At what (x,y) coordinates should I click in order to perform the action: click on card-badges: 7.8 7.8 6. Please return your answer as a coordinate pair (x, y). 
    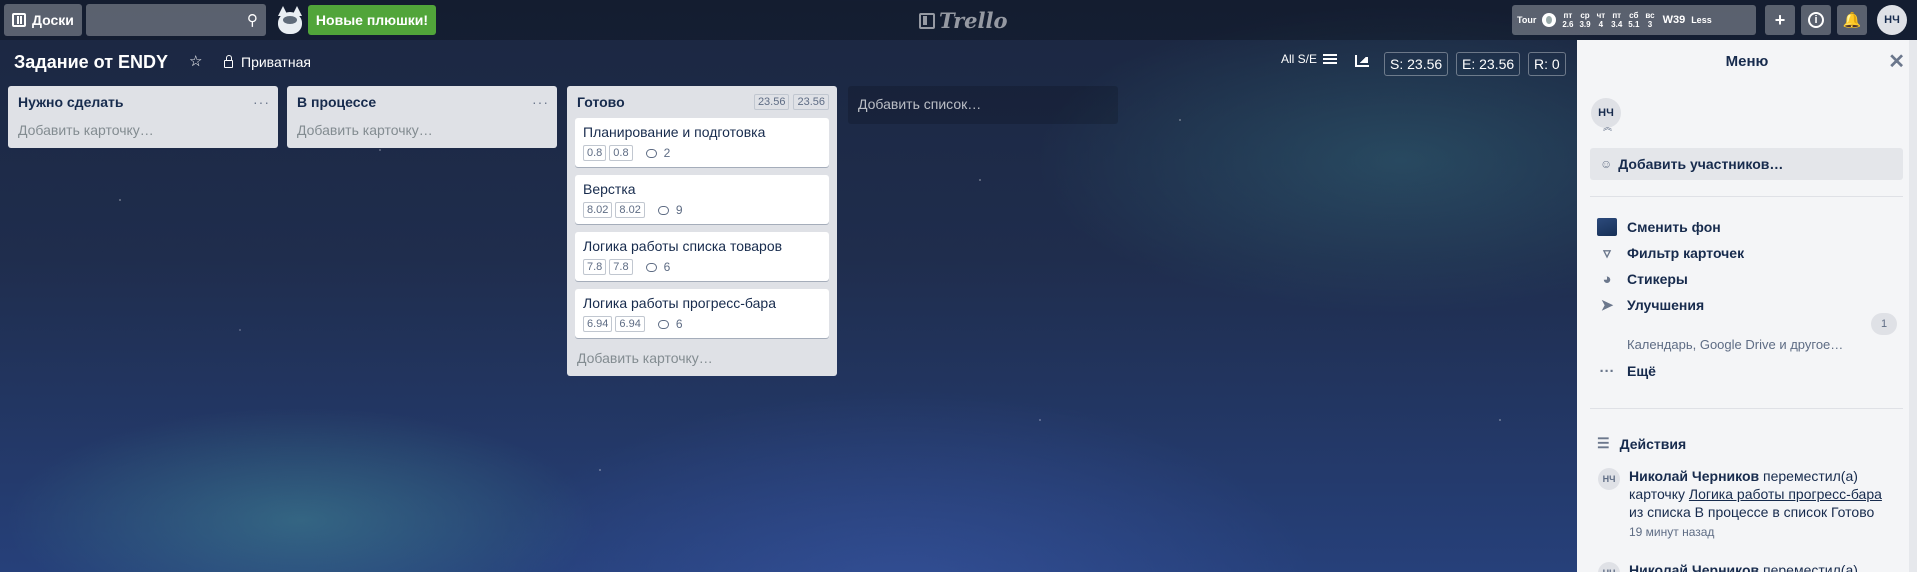
    Looking at the image, I should click on (702, 267).